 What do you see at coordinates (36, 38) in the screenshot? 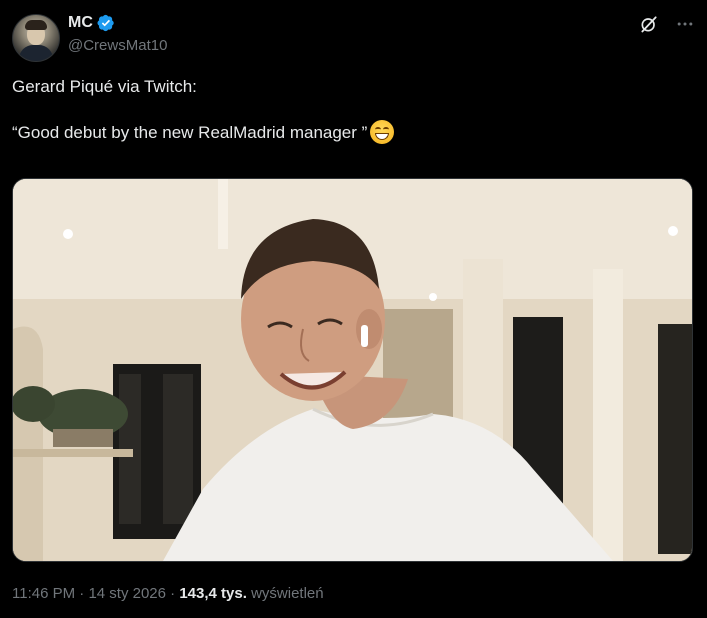
I see `avatar` at bounding box center [36, 38].